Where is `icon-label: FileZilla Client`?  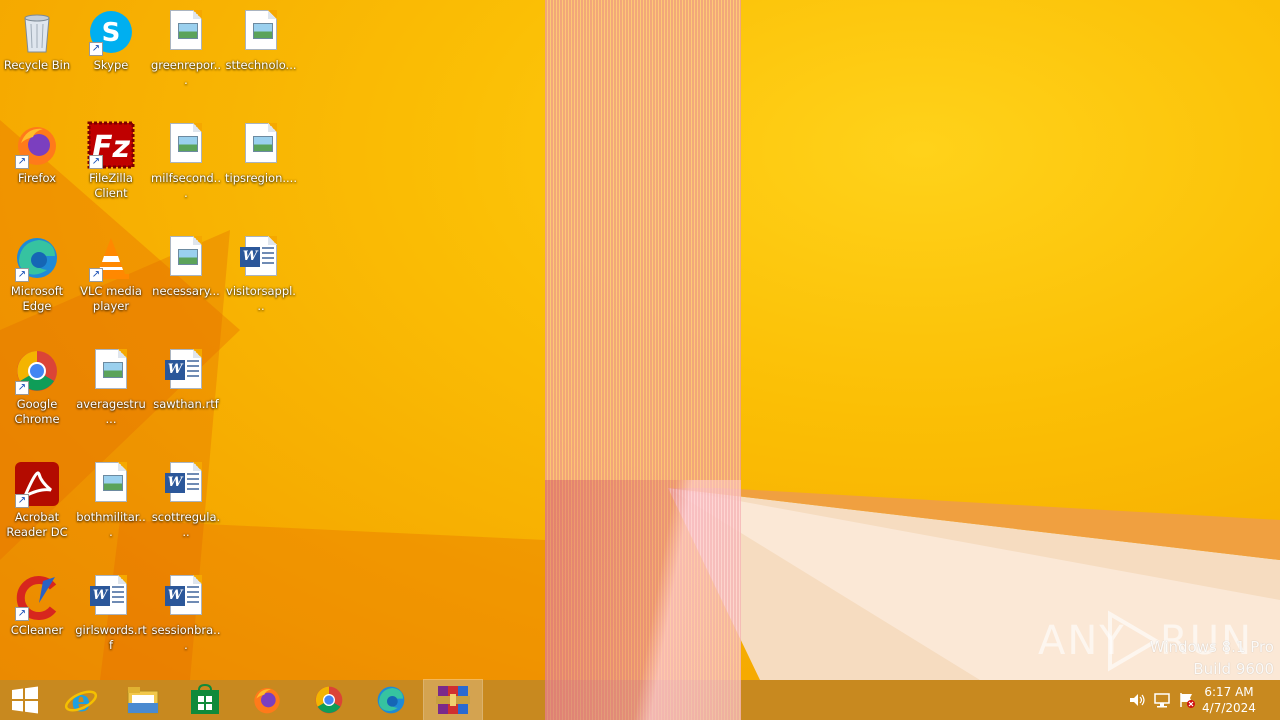 icon-label: FileZilla Client is located at coordinates (111, 185).